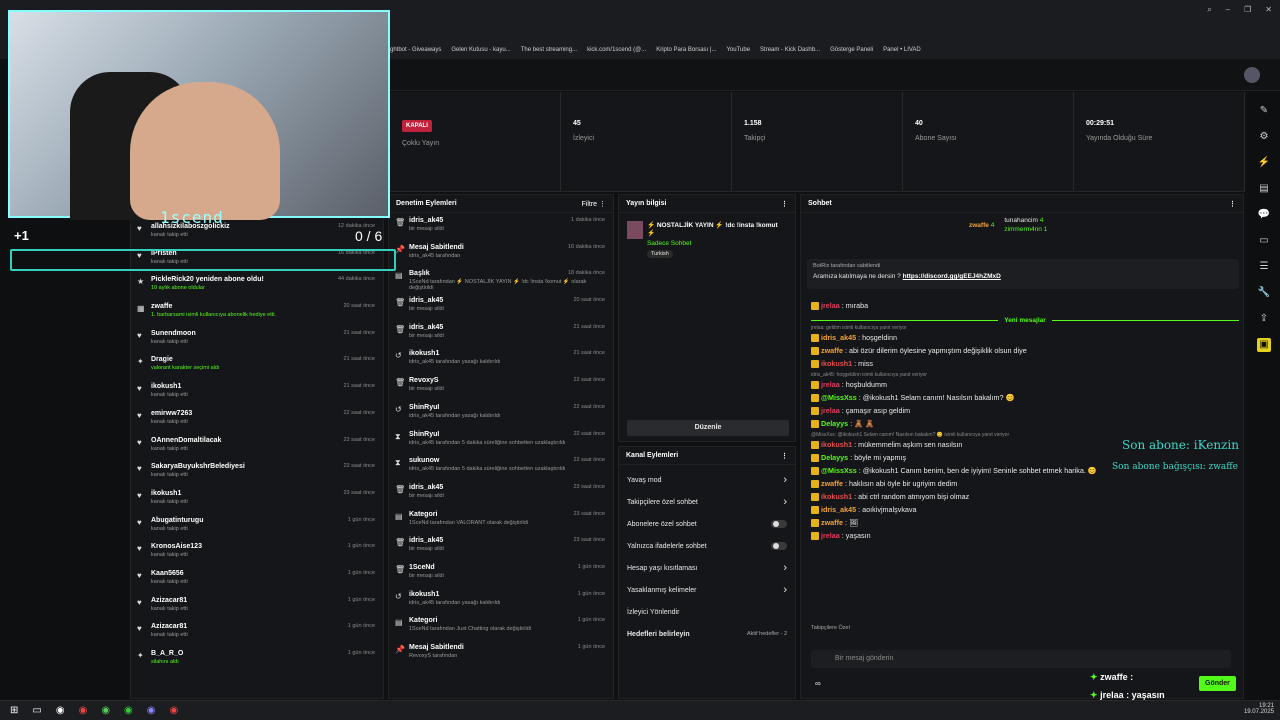 The height and width of the screenshot is (720, 1280). What do you see at coordinates (952, 276) in the screenshot?
I see `pinned-link: https://discord.gg/gEEJ4hZMxD` at bounding box center [952, 276].